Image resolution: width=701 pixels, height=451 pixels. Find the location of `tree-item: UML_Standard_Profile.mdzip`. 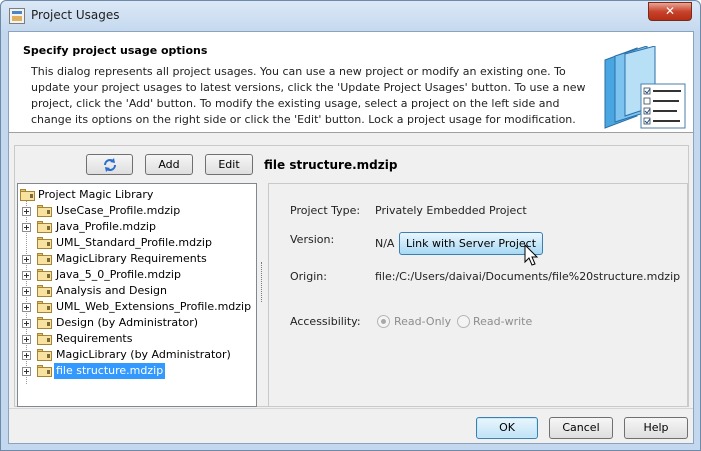

tree-item: UML_Standard_Profile.mdzip is located at coordinates (137, 243).